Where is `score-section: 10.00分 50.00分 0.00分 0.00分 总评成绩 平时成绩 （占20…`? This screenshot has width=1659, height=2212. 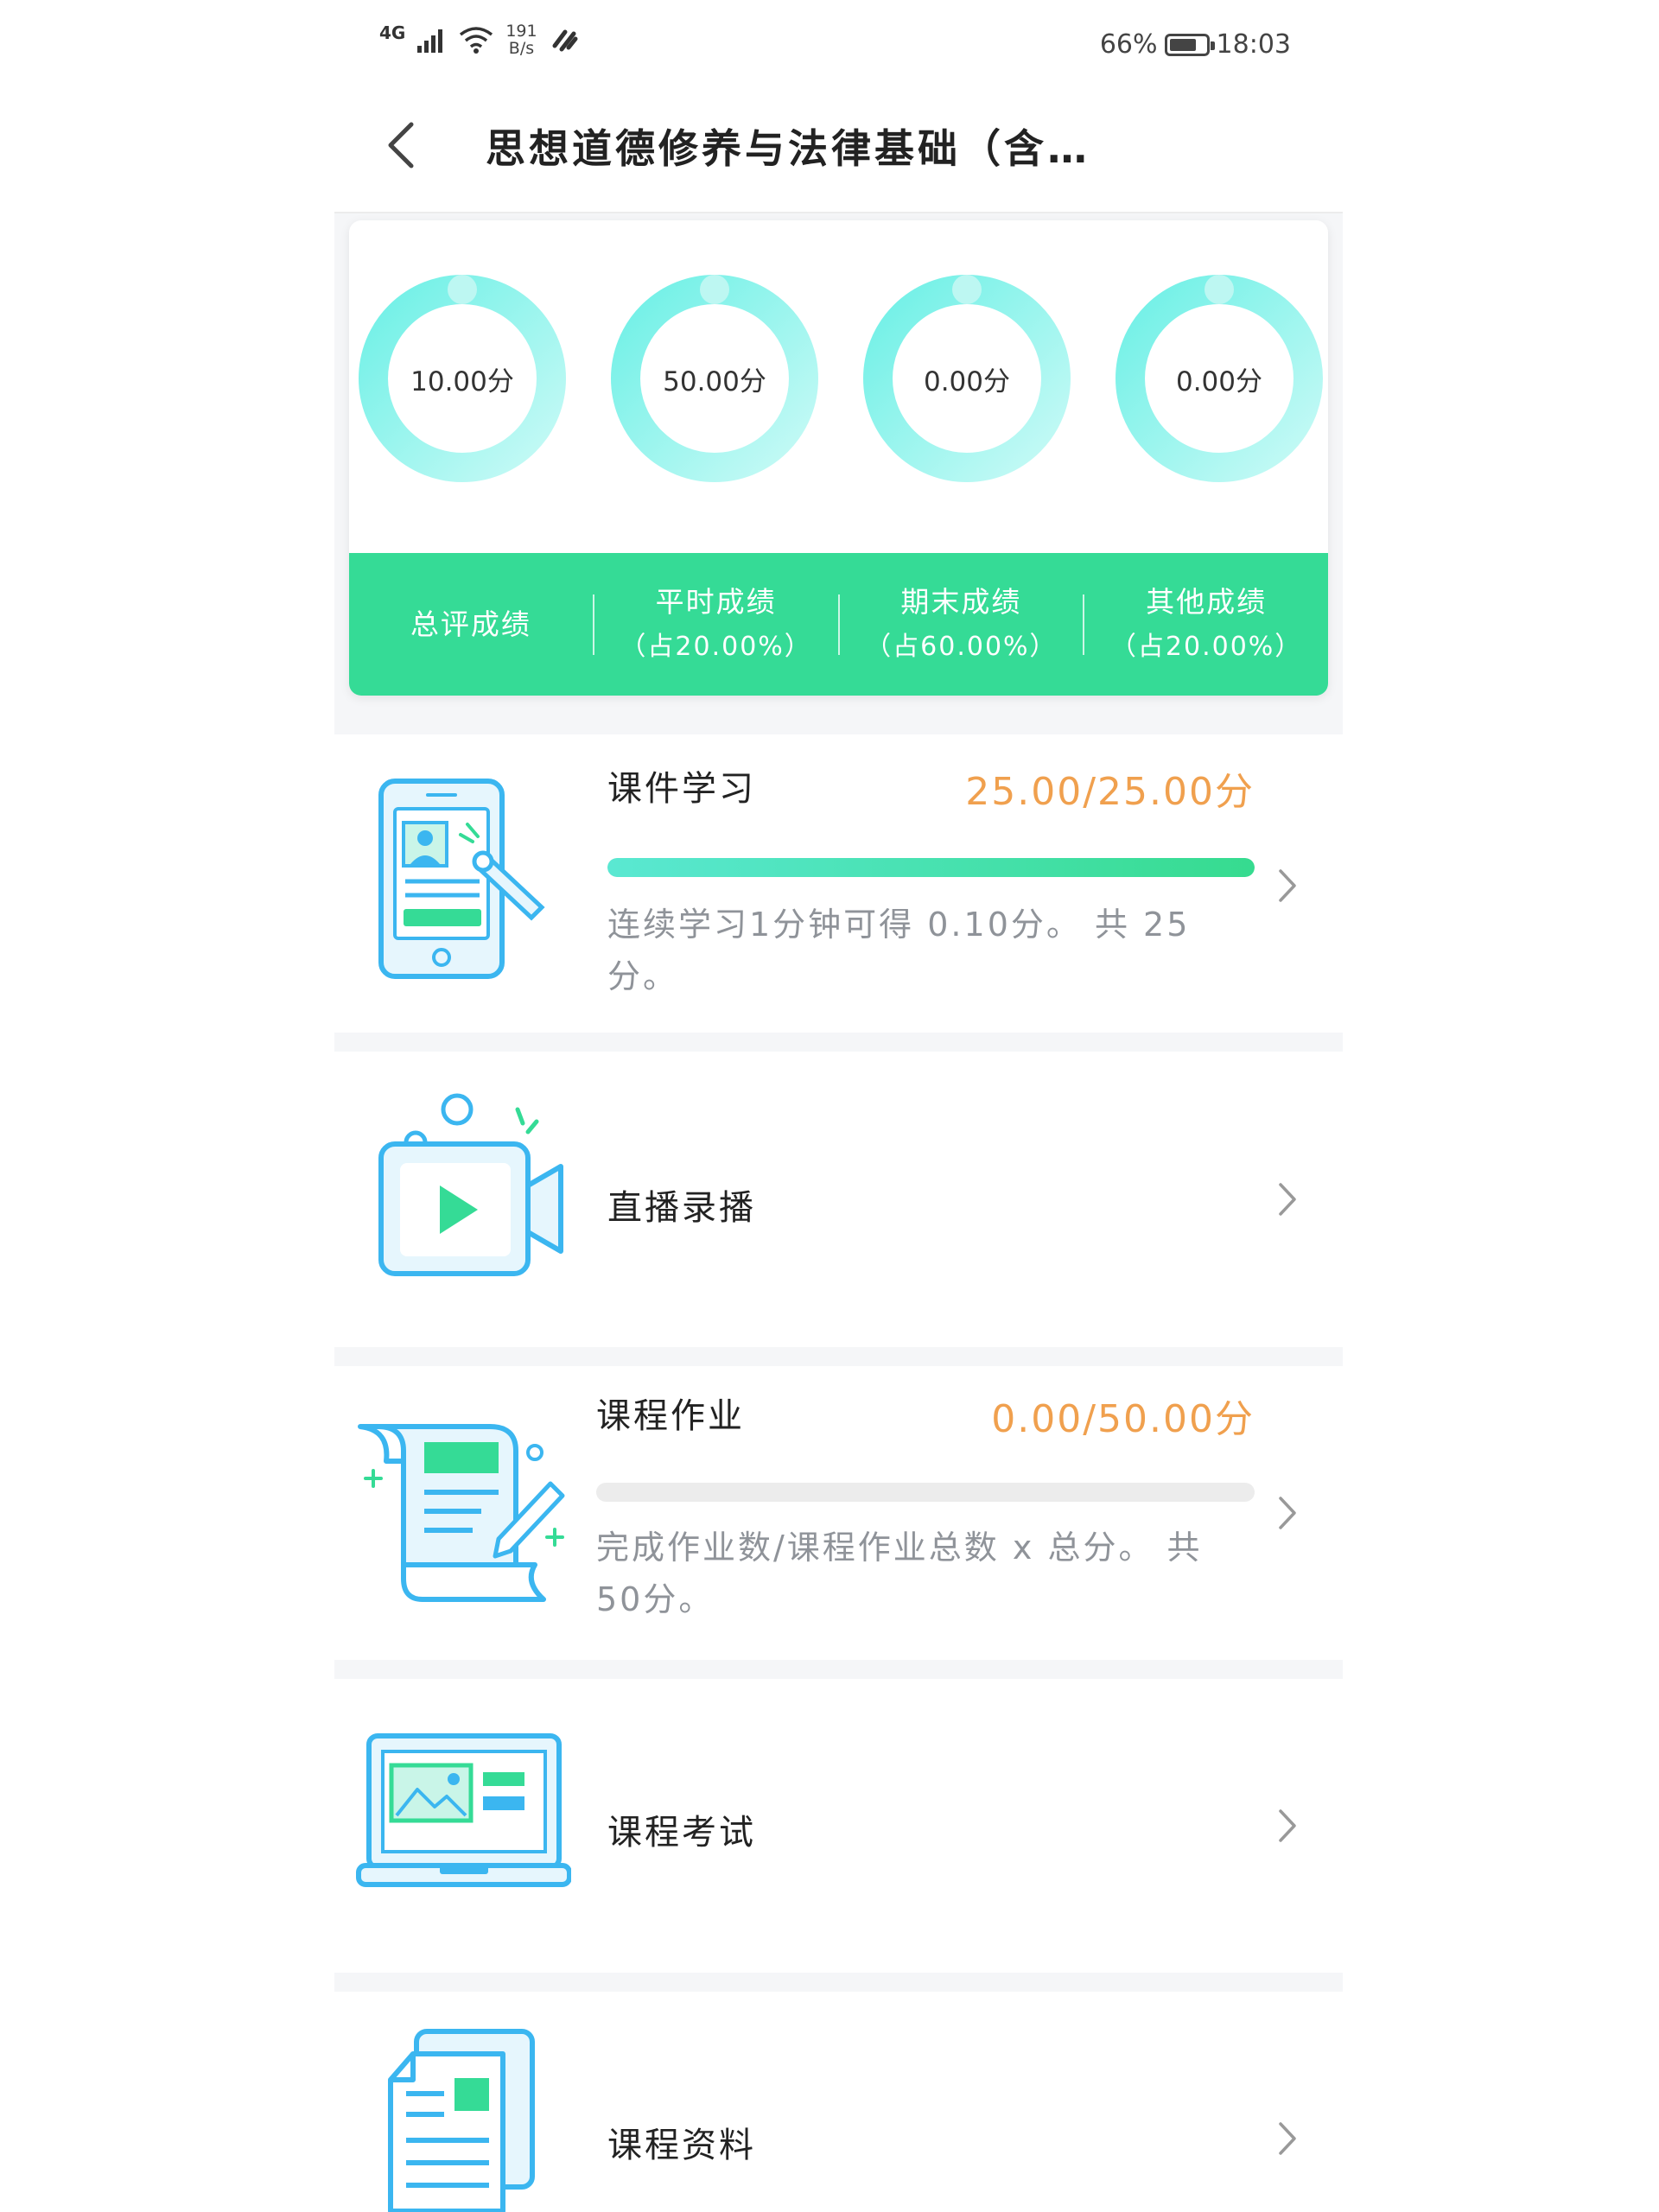
score-section: 10.00分 50.00分 0.00分 0.00分 总评成绩 平时成绩 （占20… is located at coordinates (838, 473).